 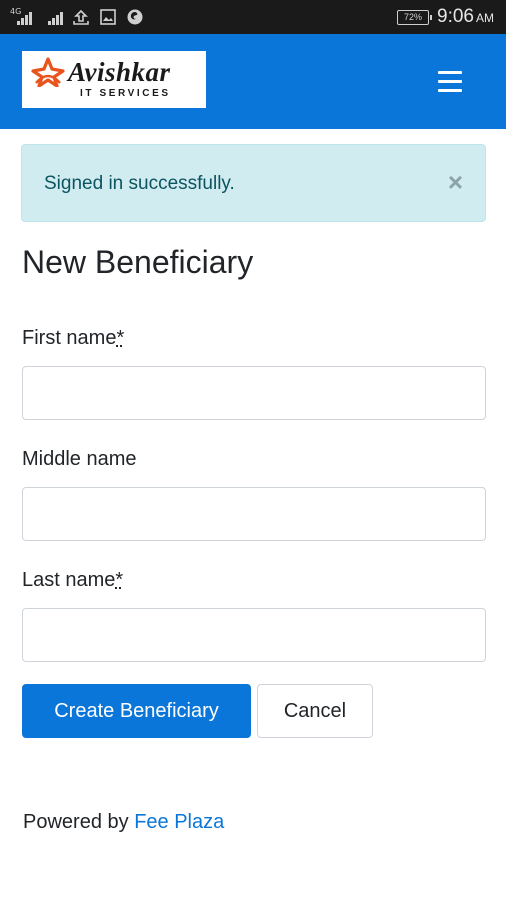 I want to click on status-icons-right: 72% 9:06 AM, so click(x=445, y=17).